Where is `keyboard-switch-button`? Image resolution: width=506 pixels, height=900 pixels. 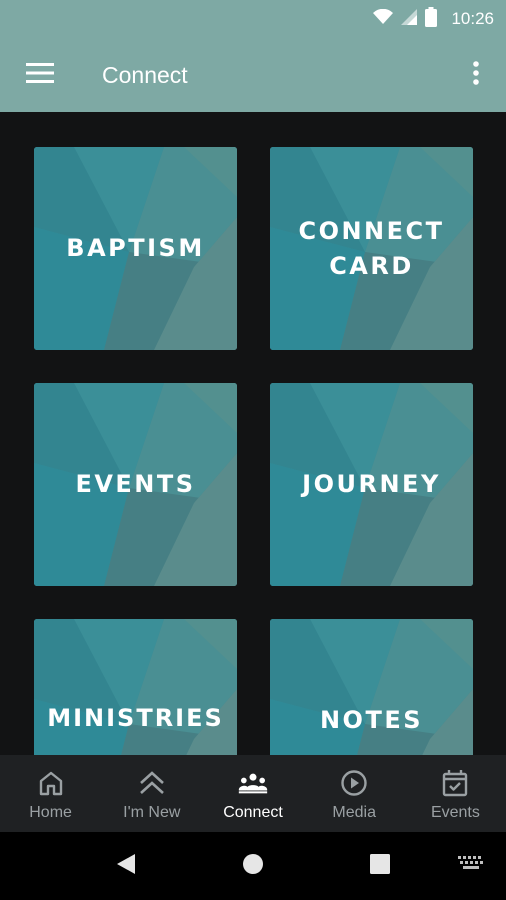 keyboard-switch-button is located at coordinates (471, 866).